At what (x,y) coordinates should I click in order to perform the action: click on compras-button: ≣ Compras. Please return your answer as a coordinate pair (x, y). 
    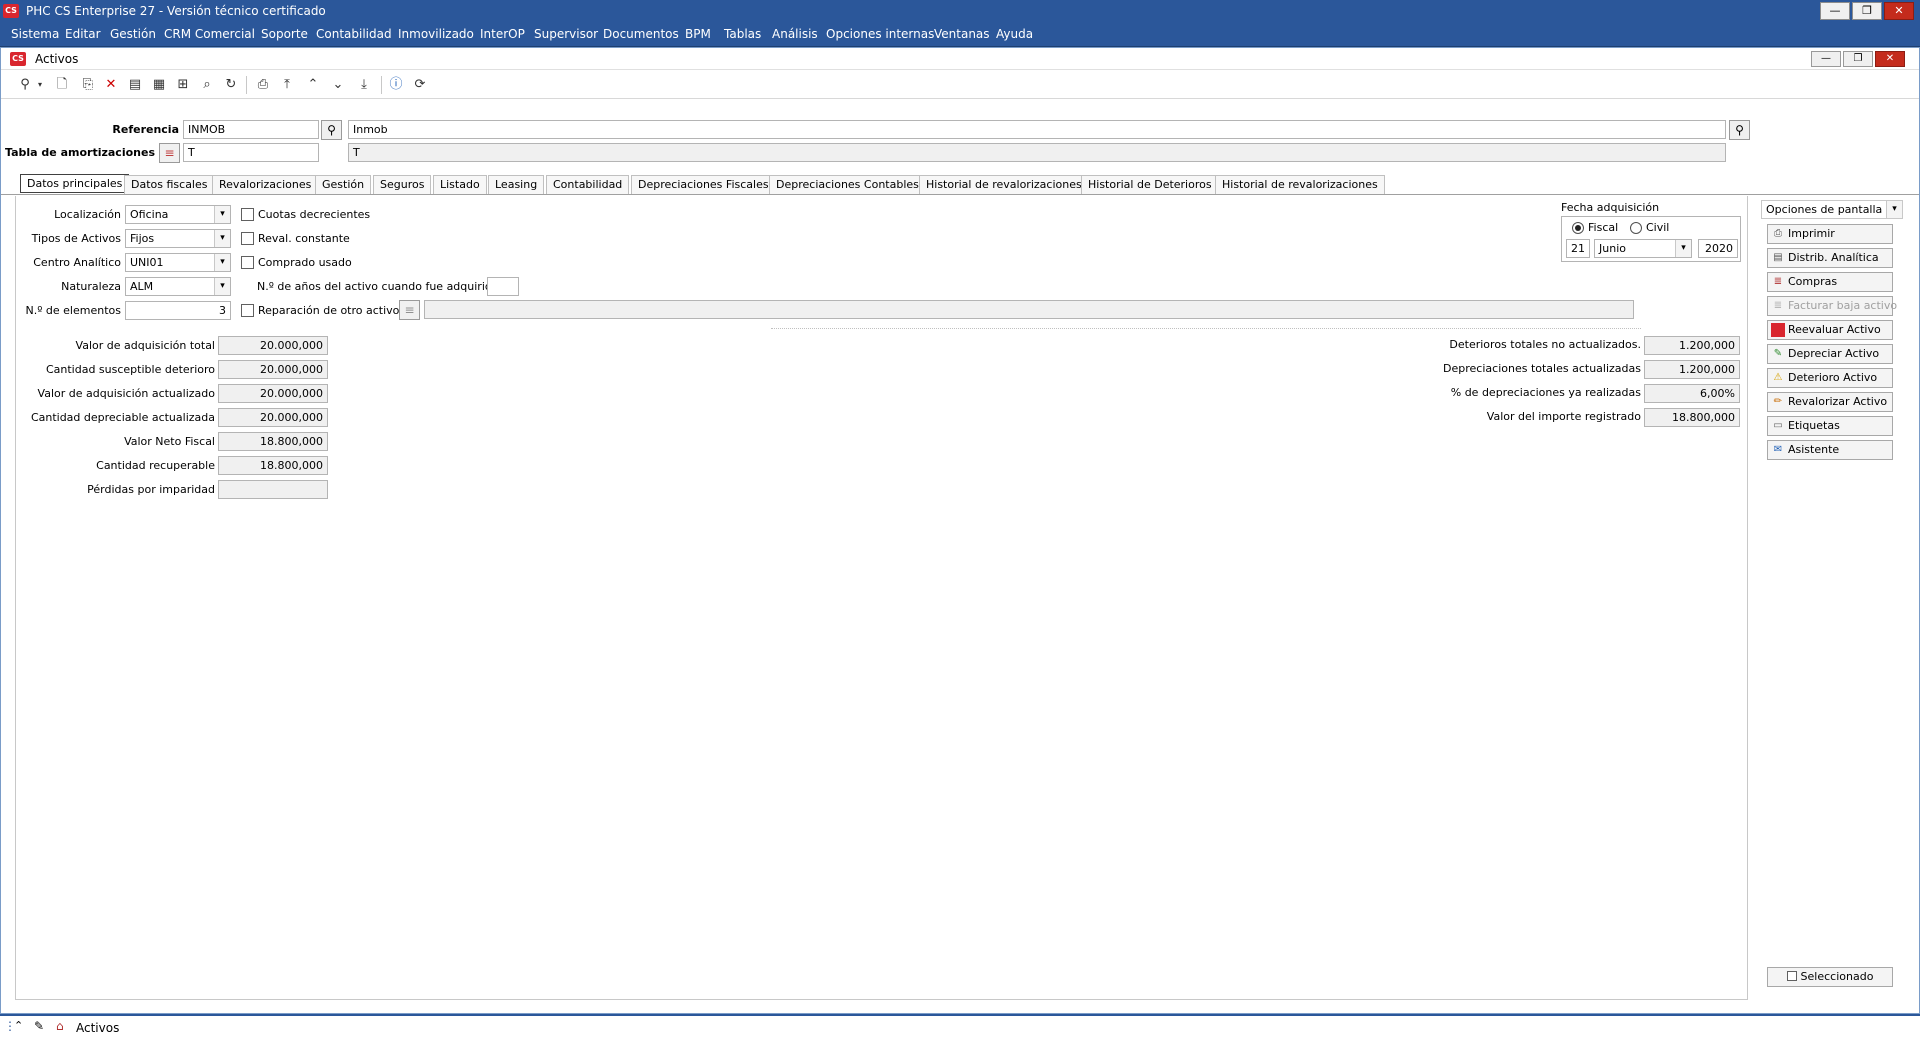
    Looking at the image, I should click on (1830, 282).